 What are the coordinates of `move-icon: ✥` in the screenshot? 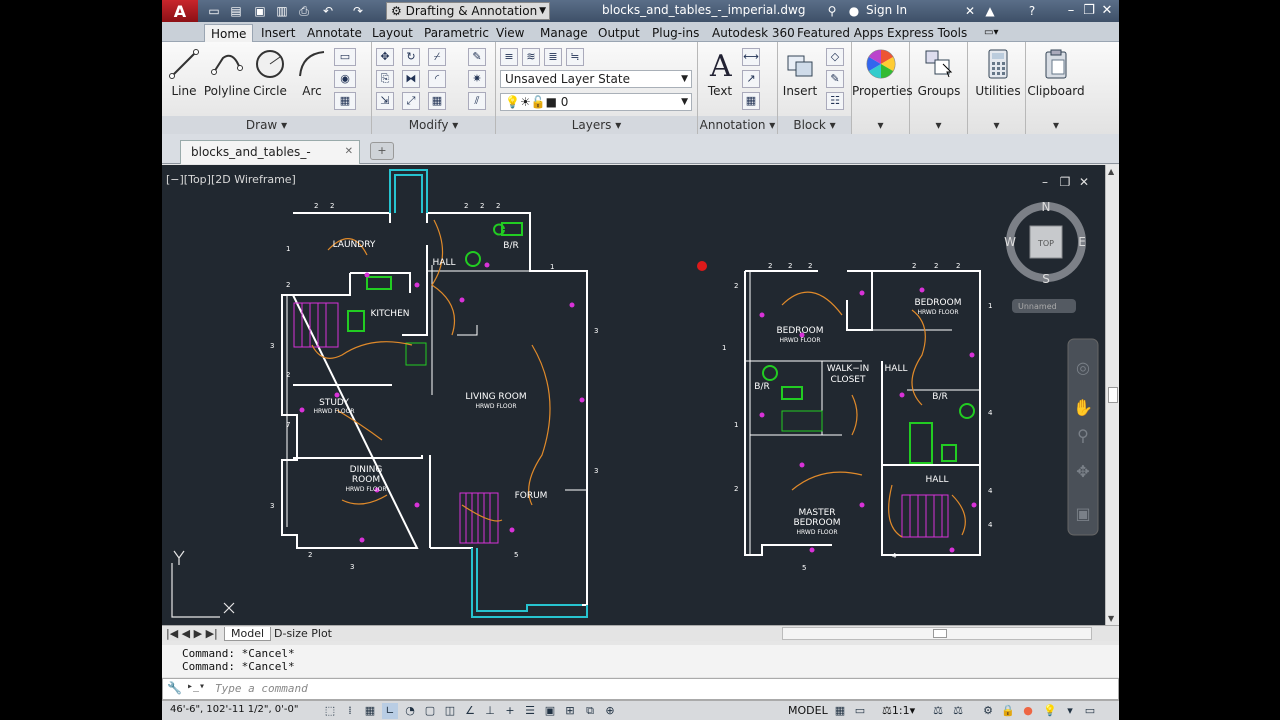 It's located at (385, 57).